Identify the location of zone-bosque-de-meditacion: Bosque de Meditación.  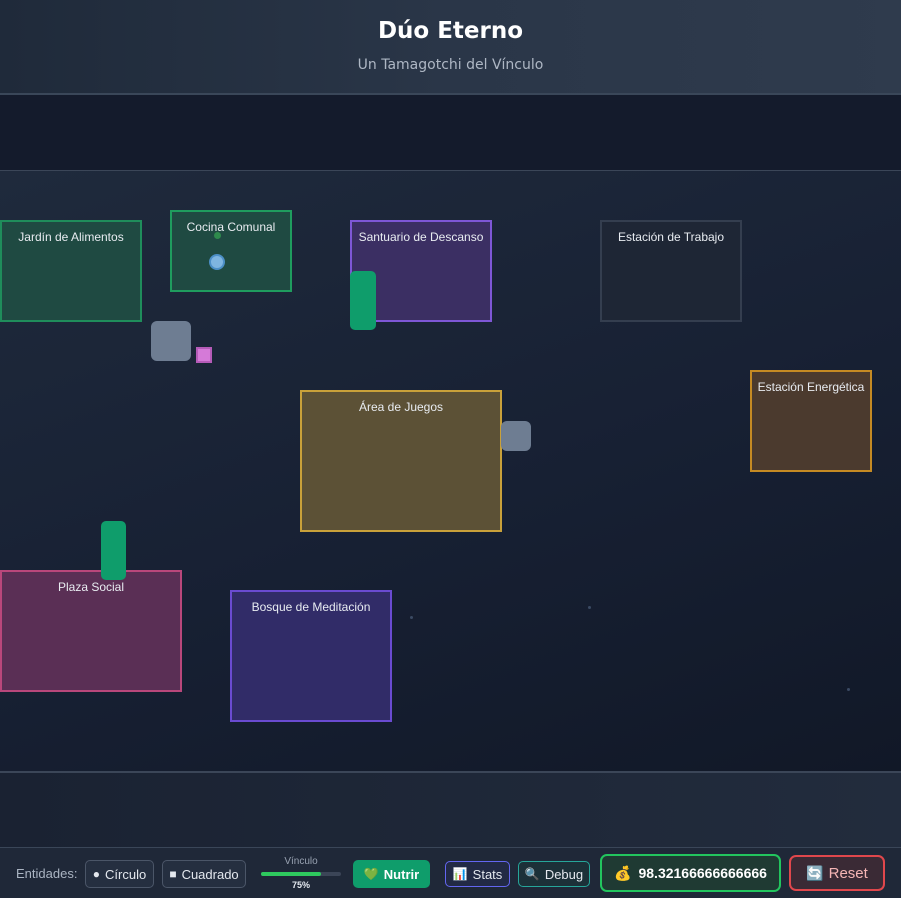
(311, 656).